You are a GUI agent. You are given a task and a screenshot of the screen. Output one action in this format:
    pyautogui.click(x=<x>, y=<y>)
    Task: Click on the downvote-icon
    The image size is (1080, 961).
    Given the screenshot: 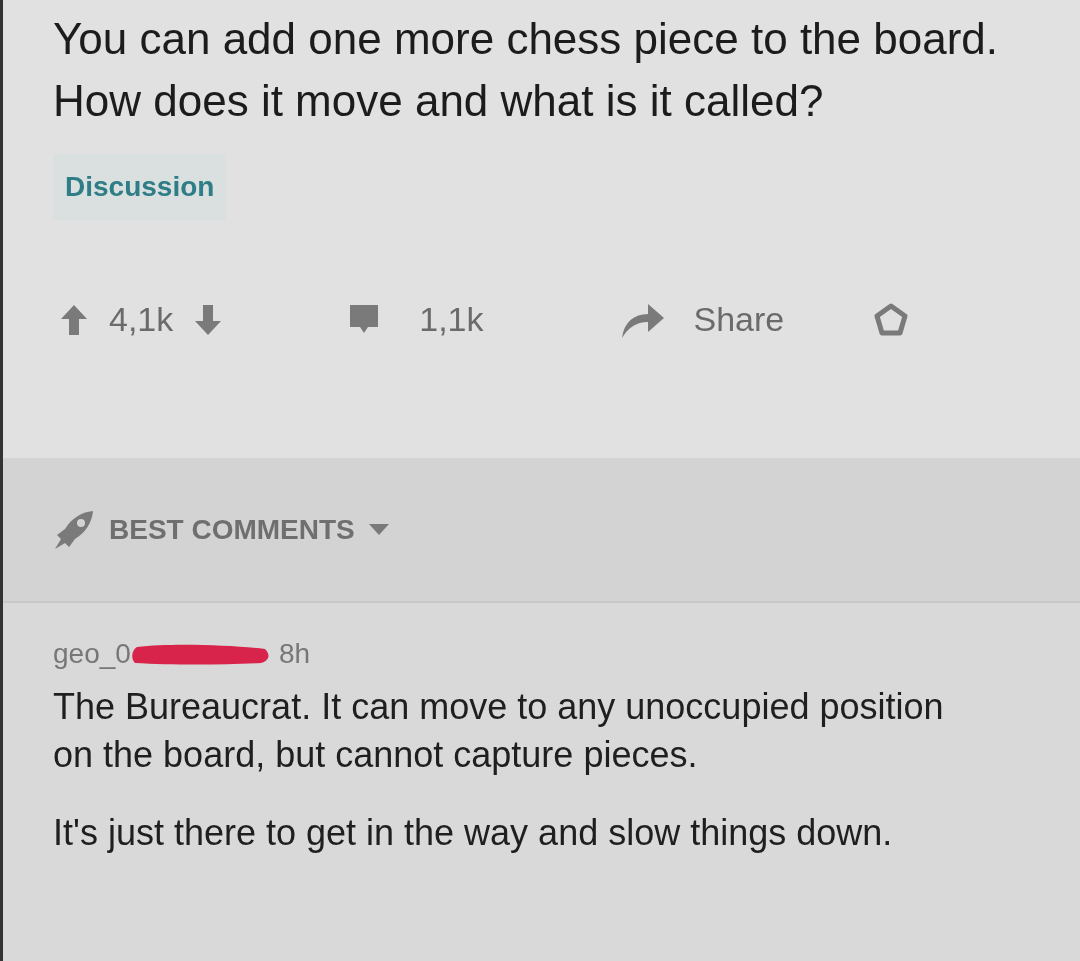 What is the action you would take?
    pyautogui.click(x=208, y=319)
    